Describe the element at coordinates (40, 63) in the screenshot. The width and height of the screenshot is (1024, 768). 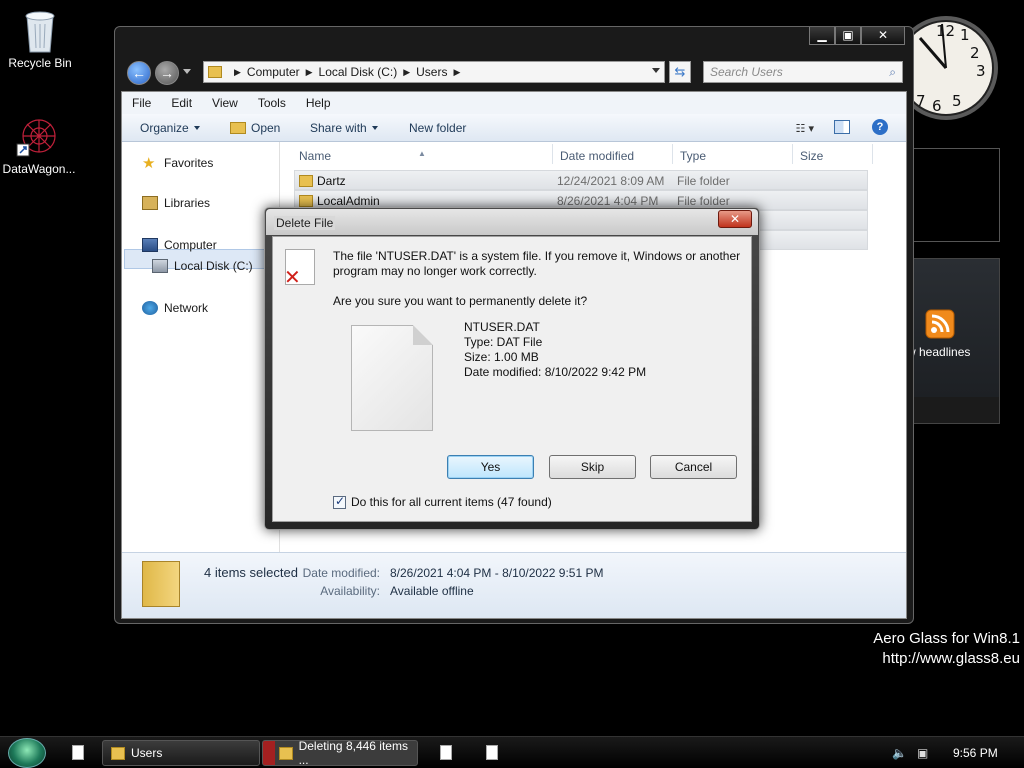
I see `desktop-icon-label: Recycle Bin` at that location.